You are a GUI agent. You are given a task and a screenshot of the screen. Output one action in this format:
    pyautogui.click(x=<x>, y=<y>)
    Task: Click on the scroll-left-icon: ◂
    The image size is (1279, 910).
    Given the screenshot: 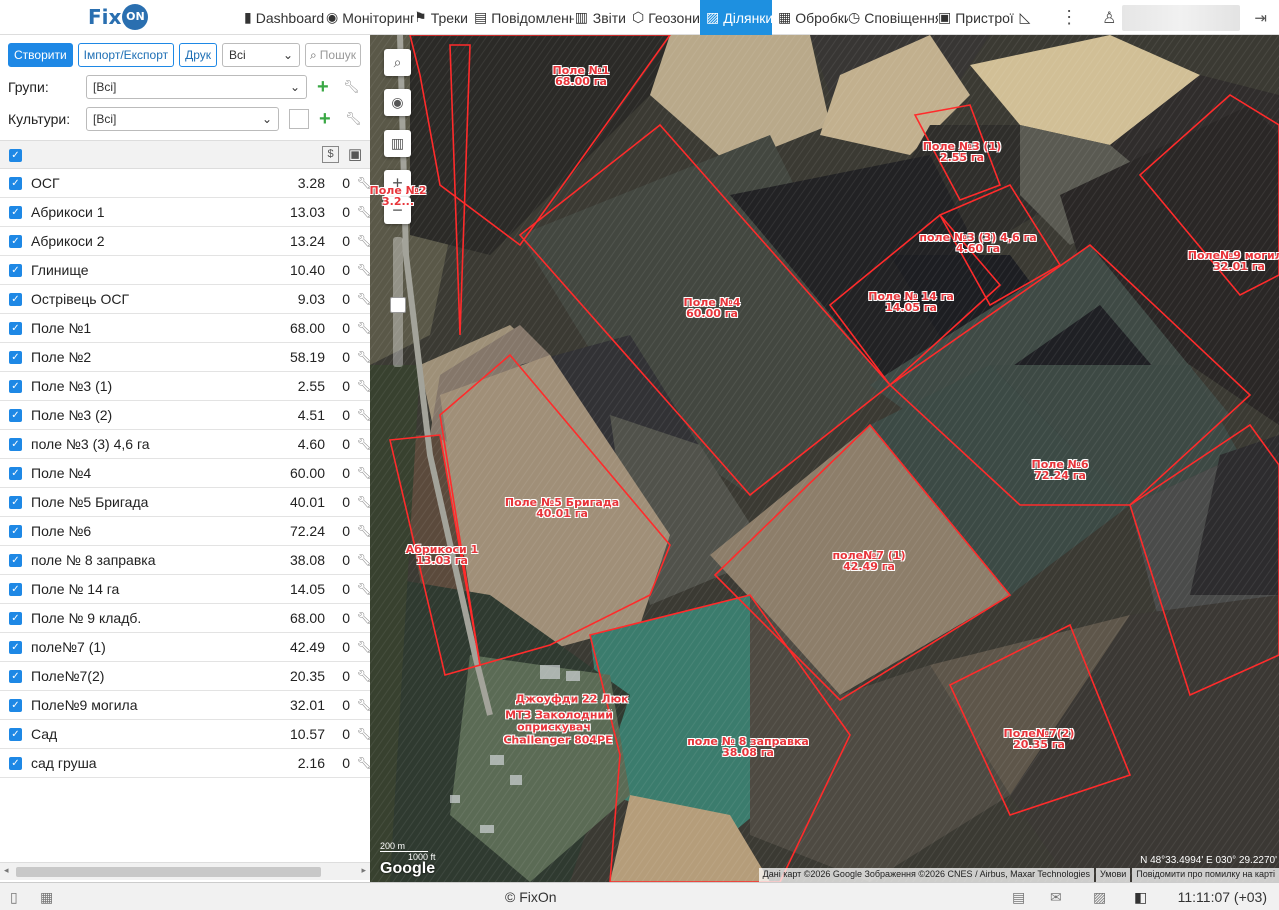 What is the action you would take?
    pyautogui.click(x=6, y=870)
    